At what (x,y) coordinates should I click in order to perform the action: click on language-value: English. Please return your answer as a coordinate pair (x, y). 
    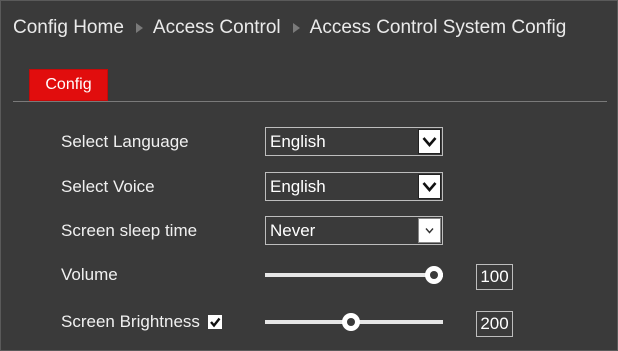
    Looking at the image, I should click on (298, 141).